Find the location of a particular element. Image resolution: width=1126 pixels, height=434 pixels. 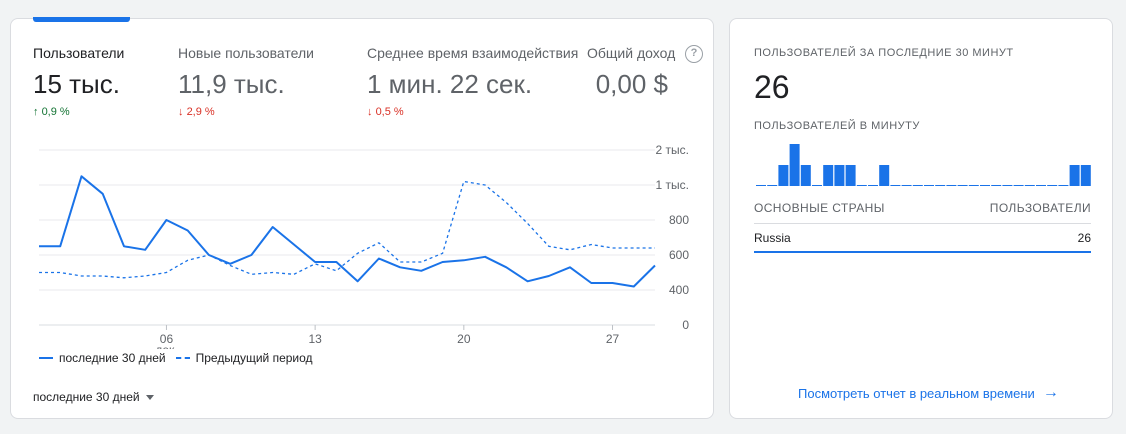

legend-previous: Предыдущий период is located at coordinates (244, 358).